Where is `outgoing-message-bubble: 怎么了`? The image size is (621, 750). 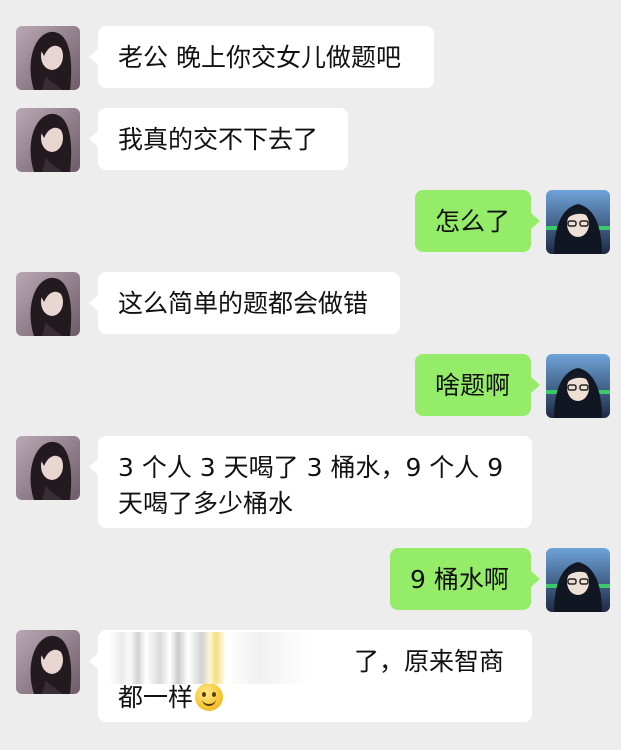 outgoing-message-bubble: 怎么了 is located at coordinates (477, 221).